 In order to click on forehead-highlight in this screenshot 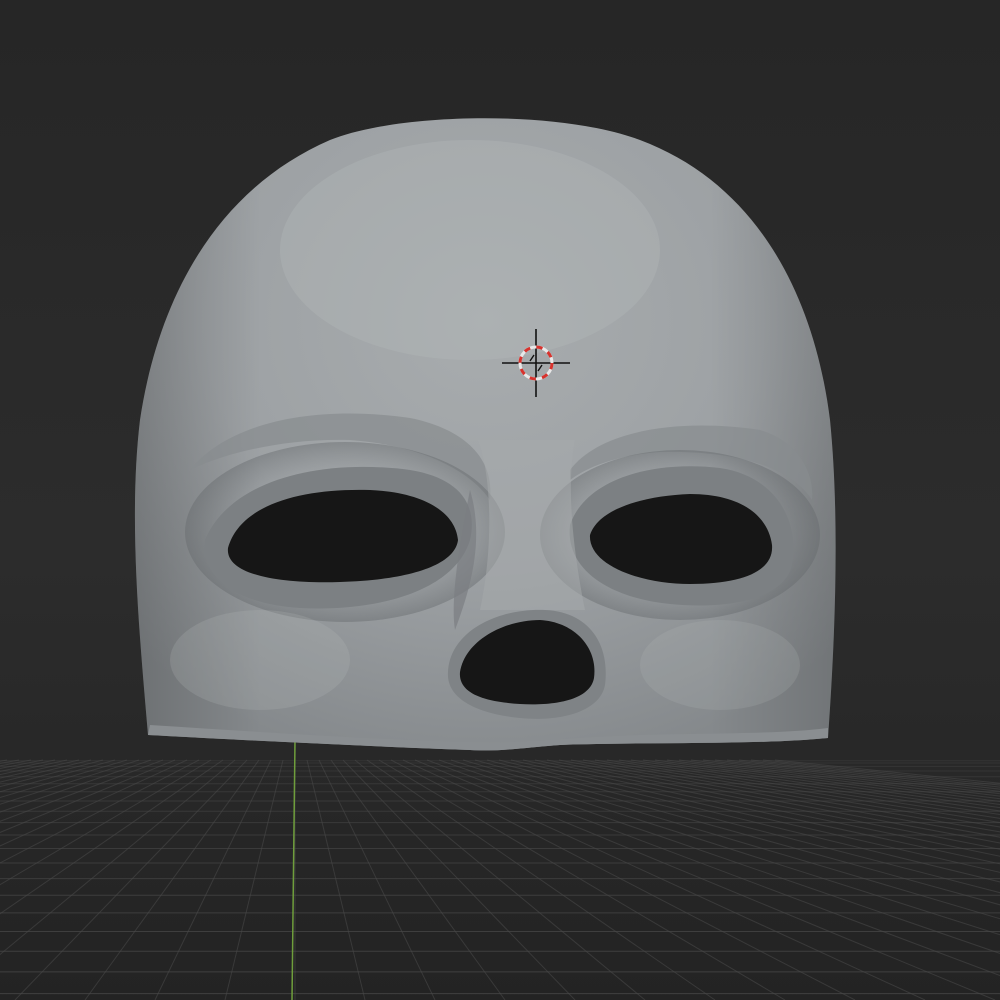, I will do `click(470, 250)`.